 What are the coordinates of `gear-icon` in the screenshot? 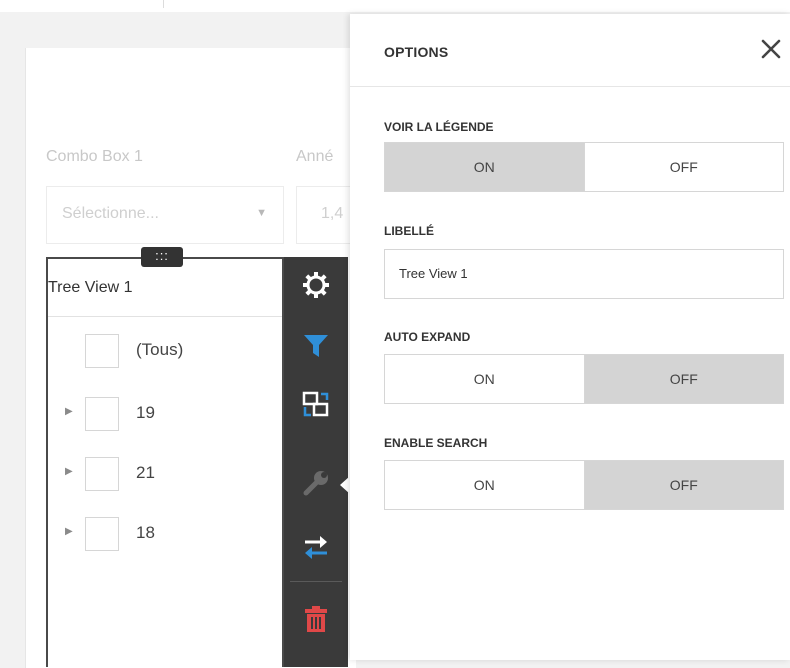 It's located at (316, 285).